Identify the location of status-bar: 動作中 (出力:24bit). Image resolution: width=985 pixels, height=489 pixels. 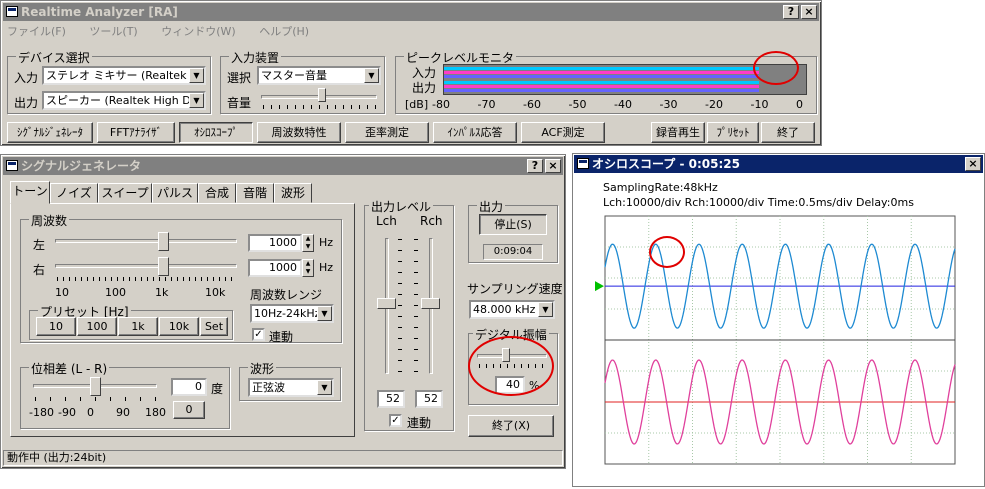
(283, 458).